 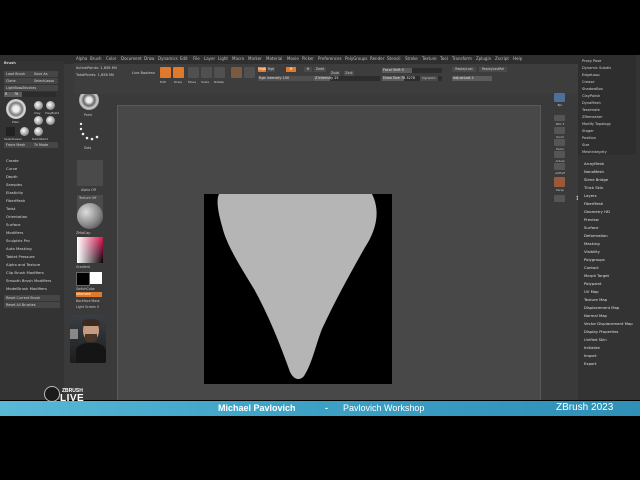 I want to click on move-mode-button, so click(x=193, y=72).